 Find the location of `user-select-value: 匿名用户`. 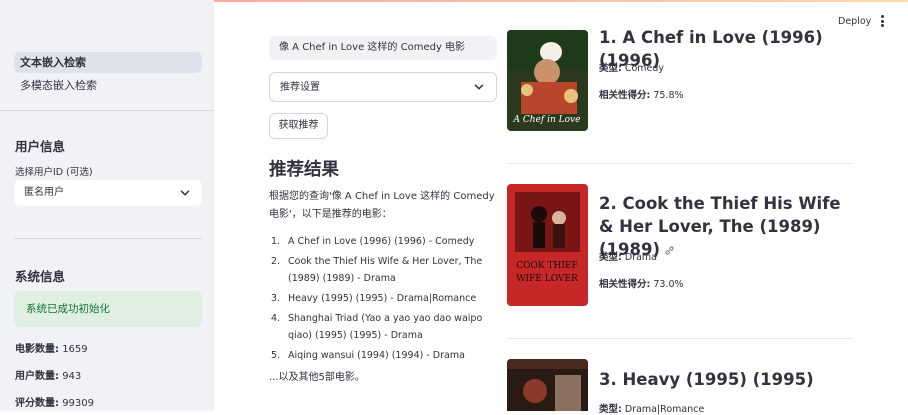

user-select-value: 匿名用户 is located at coordinates (44, 192).